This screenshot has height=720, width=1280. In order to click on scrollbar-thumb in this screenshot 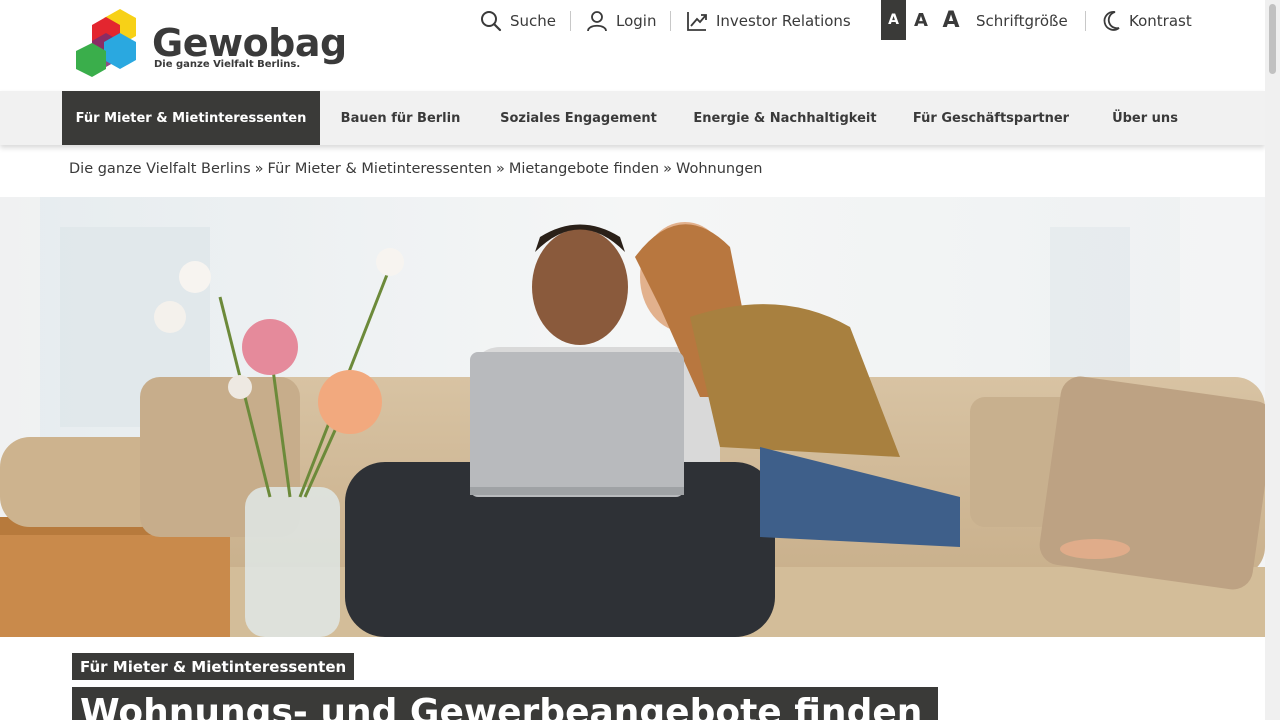, I will do `click(1272, 39)`.